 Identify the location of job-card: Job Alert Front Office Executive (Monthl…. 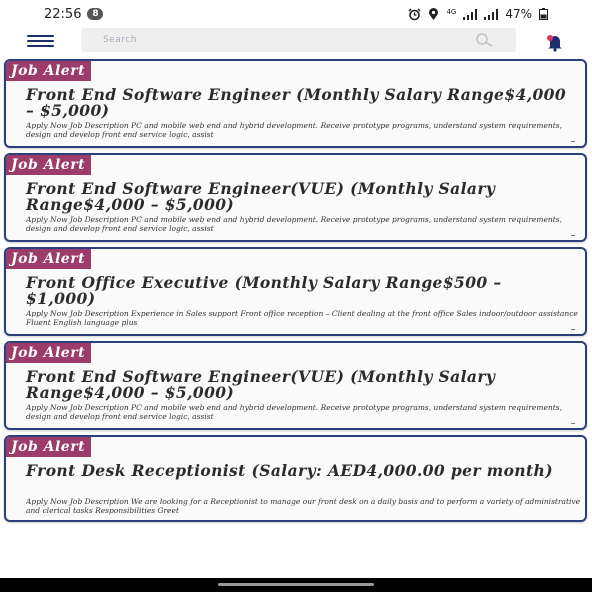
(295, 291).